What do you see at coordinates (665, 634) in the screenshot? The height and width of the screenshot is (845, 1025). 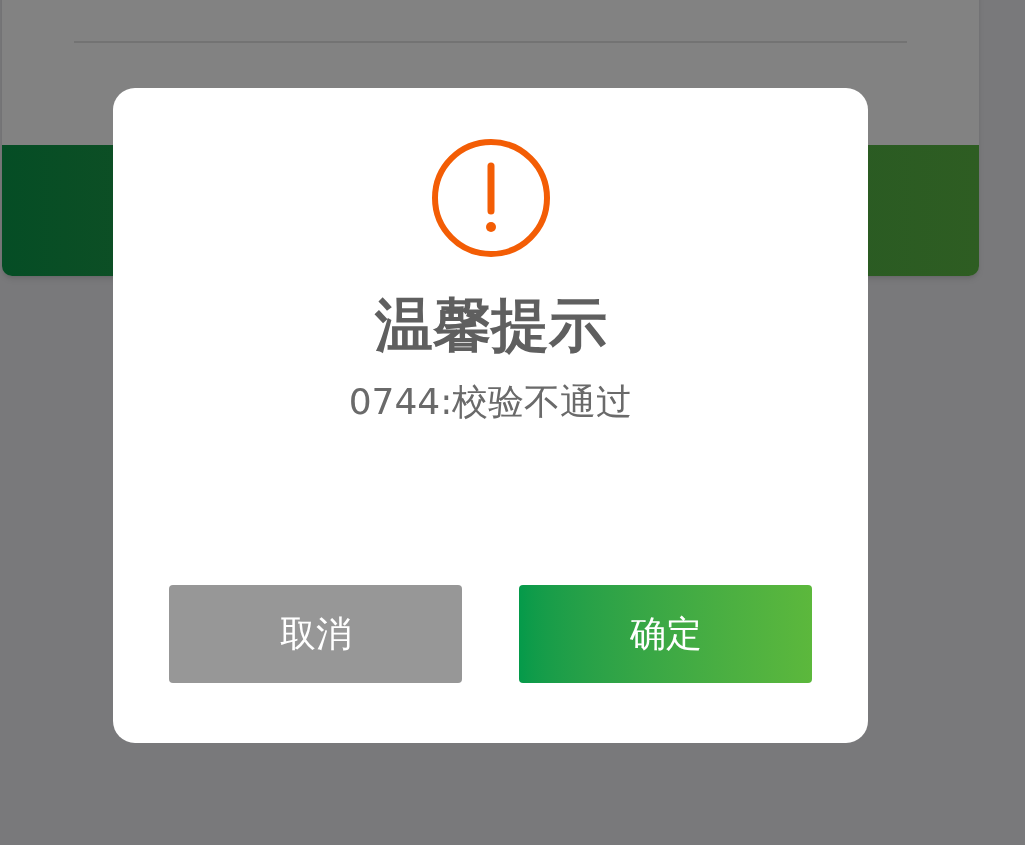 I see `confirm-button: 确定` at bounding box center [665, 634].